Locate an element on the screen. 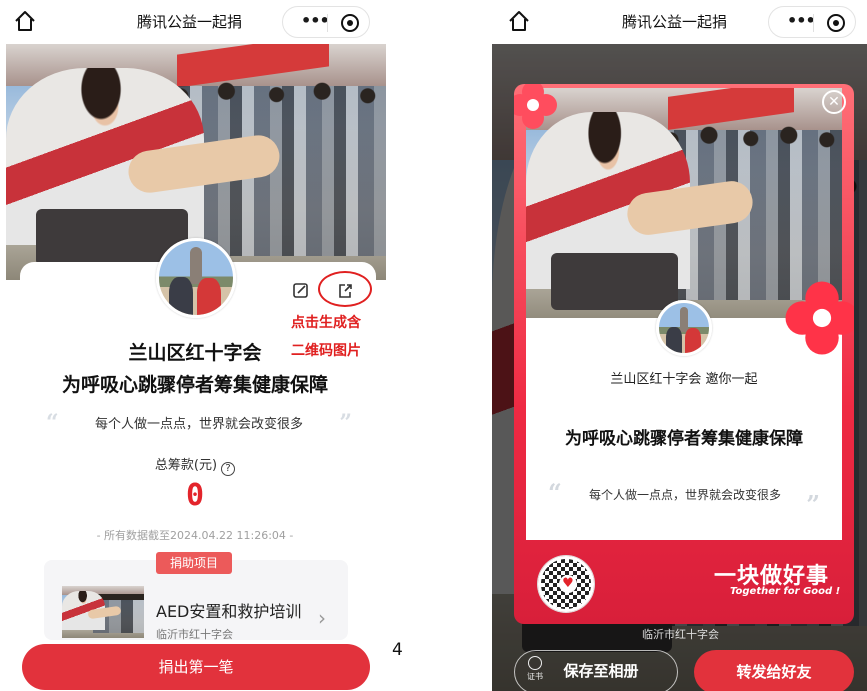 This screenshot has height=691, width=867. project-tag: 捐助项目 is located at coordinates (194, 563).